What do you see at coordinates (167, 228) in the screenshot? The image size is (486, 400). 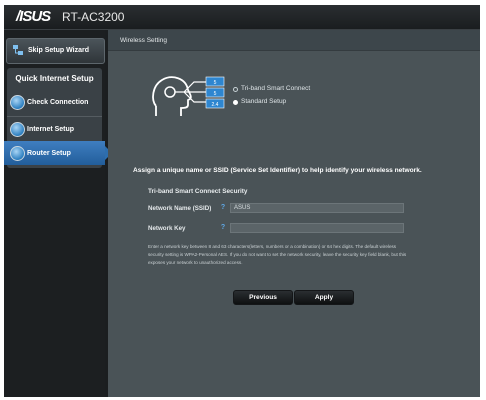 I see `network-key-label: Network Key` at bounding box center [167, 228].